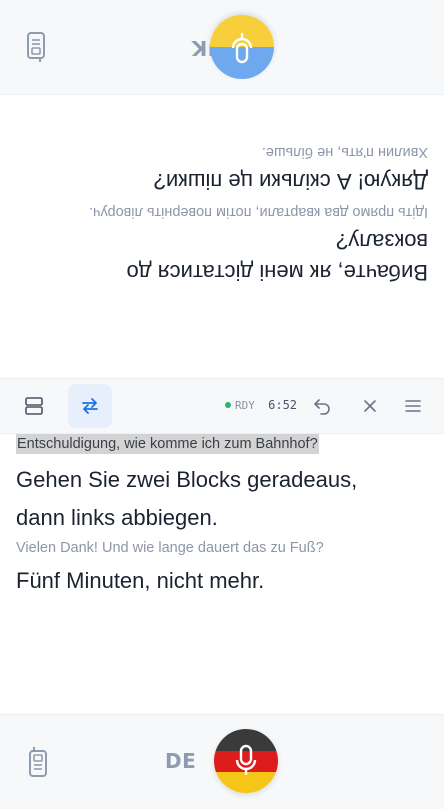 This screenshot has width=444, height=809. What do you see at coordinates (140, 580) in the screenshot?
I see `bottom-line-5: Fünf Minuten, nicht mehr.` at bounding box center [140, 580].